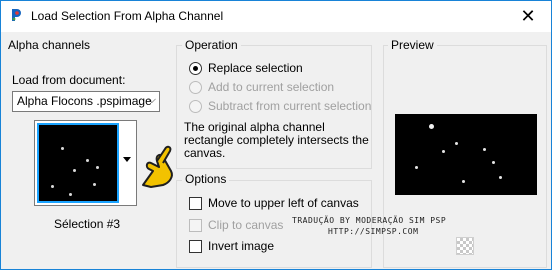 The width and height of the screenshot is (552, 270). I want to click on preview-title: Preview, so click(412, 45).